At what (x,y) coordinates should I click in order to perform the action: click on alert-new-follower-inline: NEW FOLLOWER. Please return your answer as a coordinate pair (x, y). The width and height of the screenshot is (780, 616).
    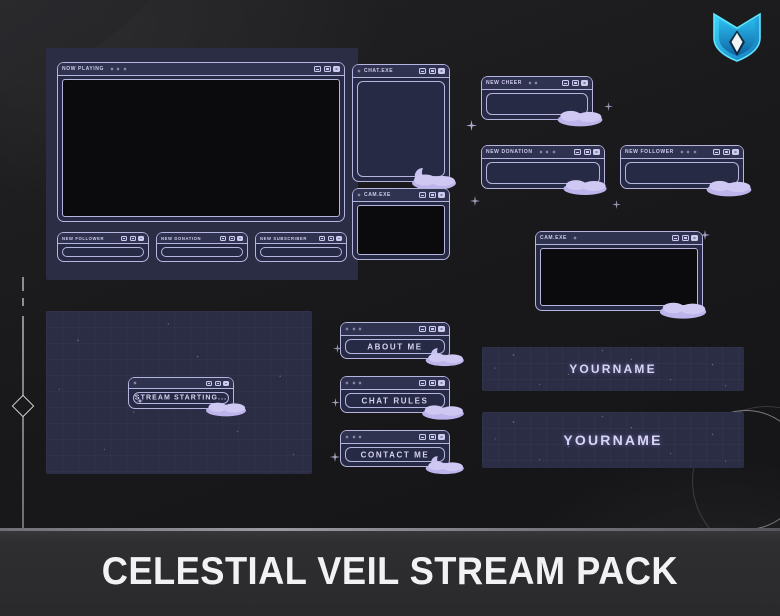
    Looking at the image, I should click on (103, 247).